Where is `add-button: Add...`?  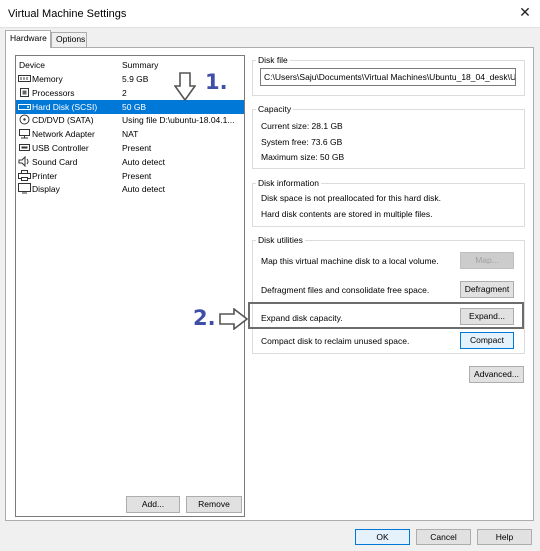 add-button: Add... is located at coordinates (153, 504).